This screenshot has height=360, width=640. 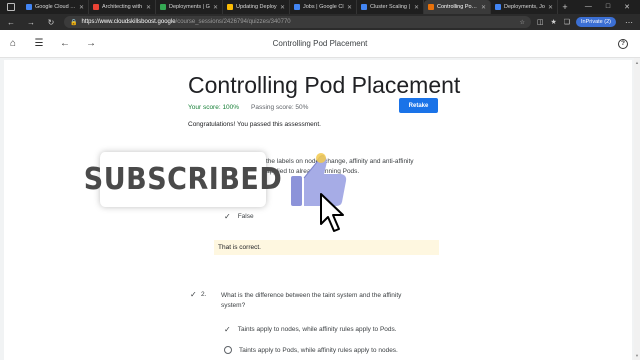 What do you see at coordinates (74, 22) in the screenshot?
I see `lock-icon: 🔒` at bounding box center [74, 22].